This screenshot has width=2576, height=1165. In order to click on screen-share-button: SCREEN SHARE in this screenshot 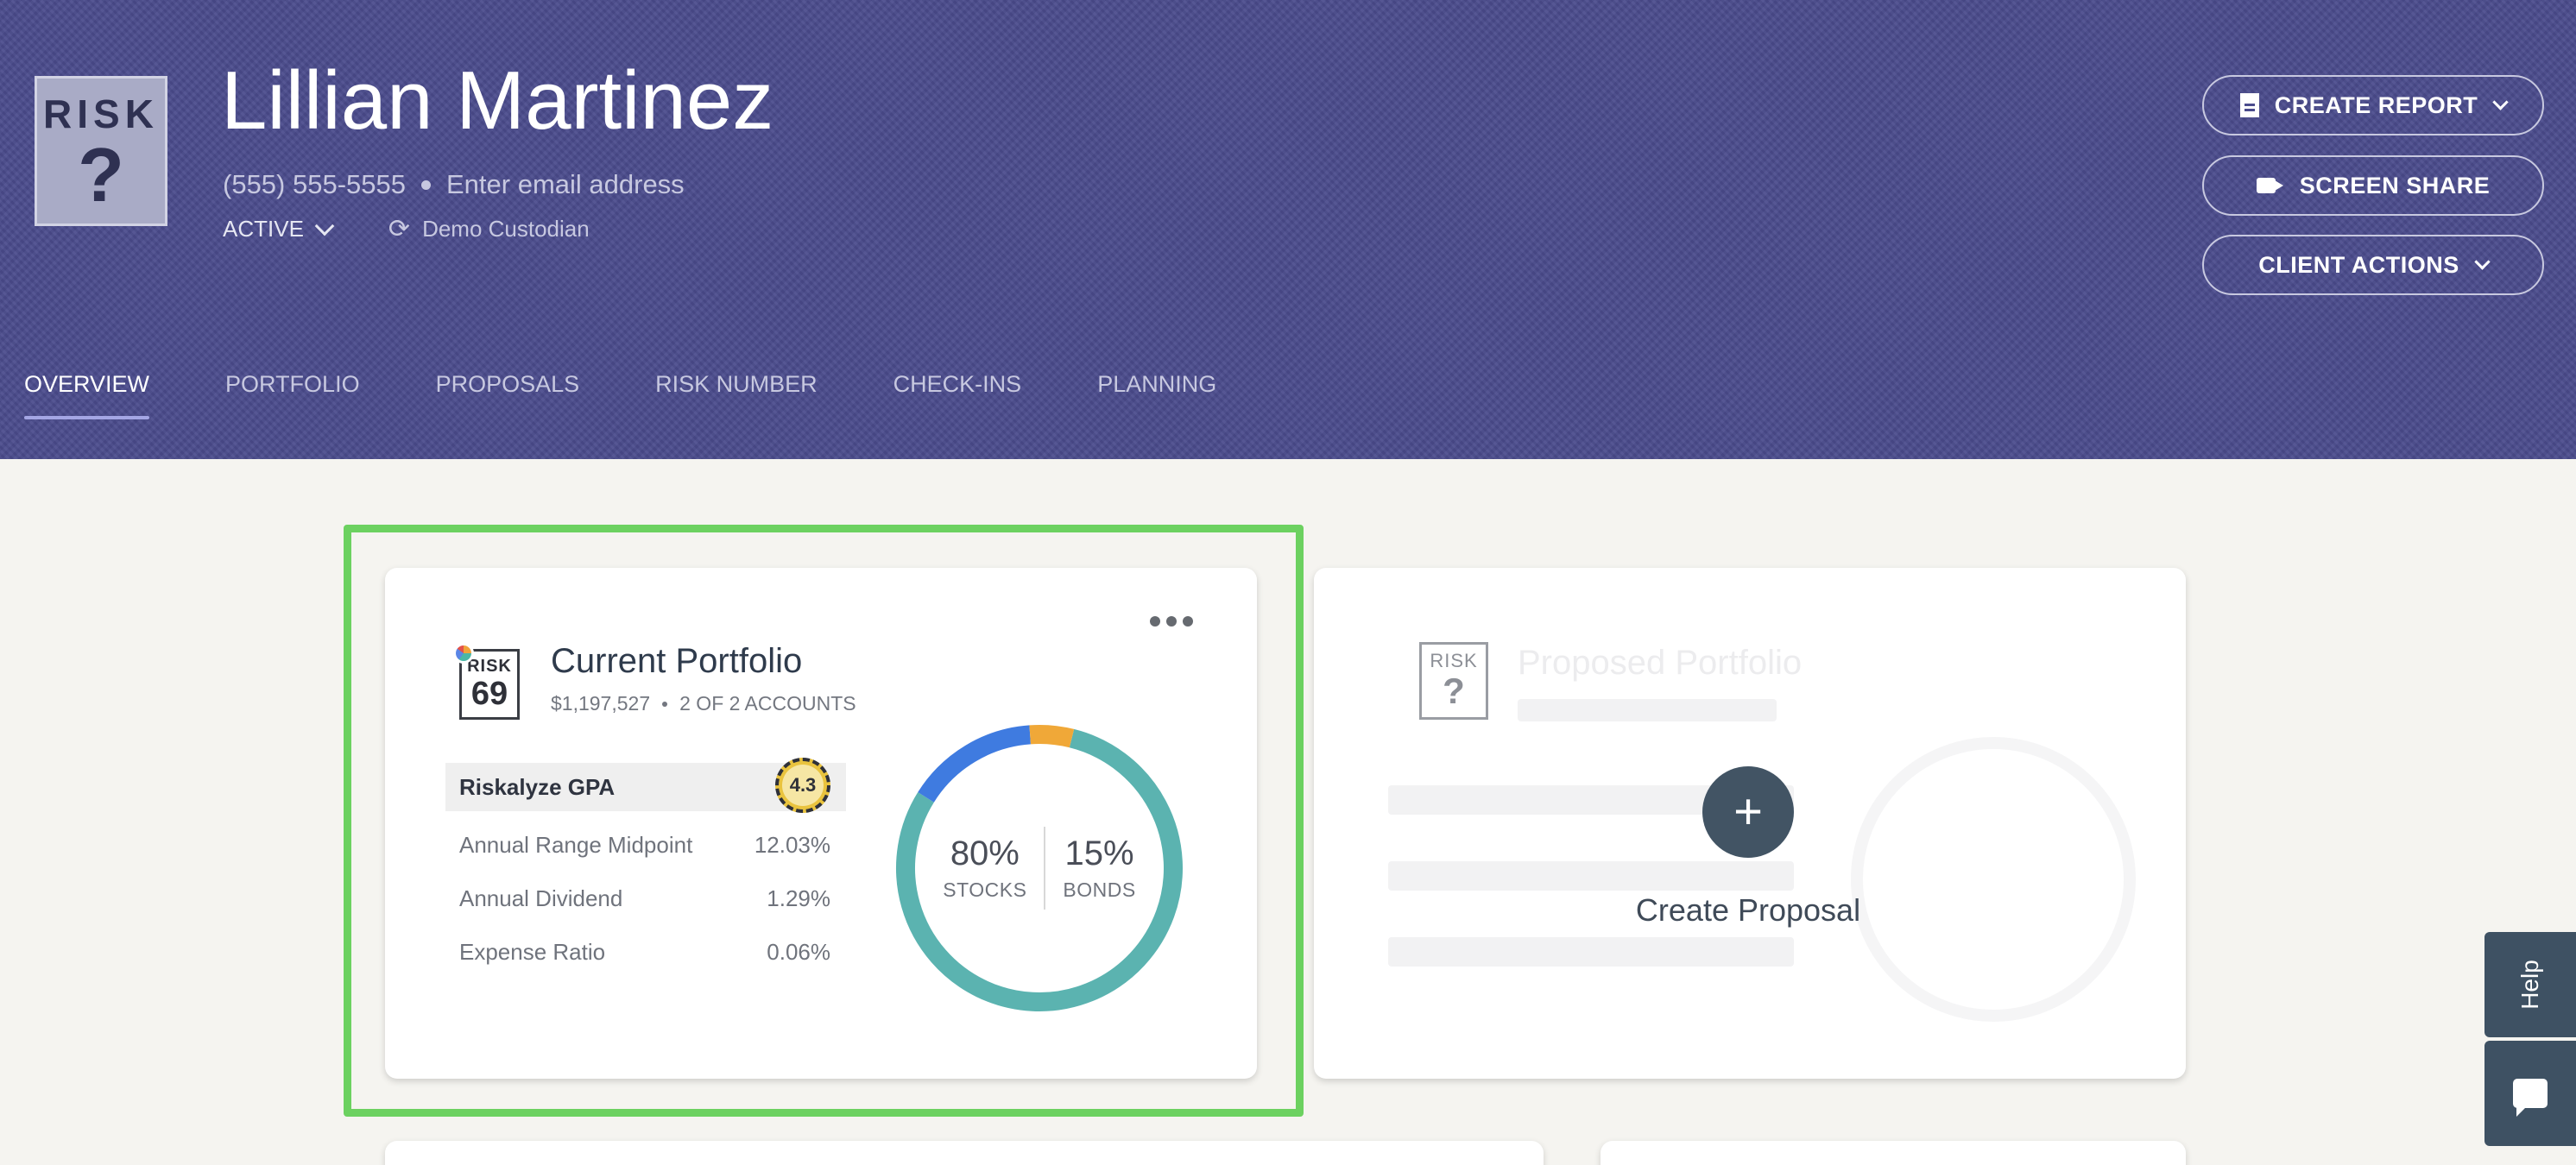, I will do `click(2373, 185)`.